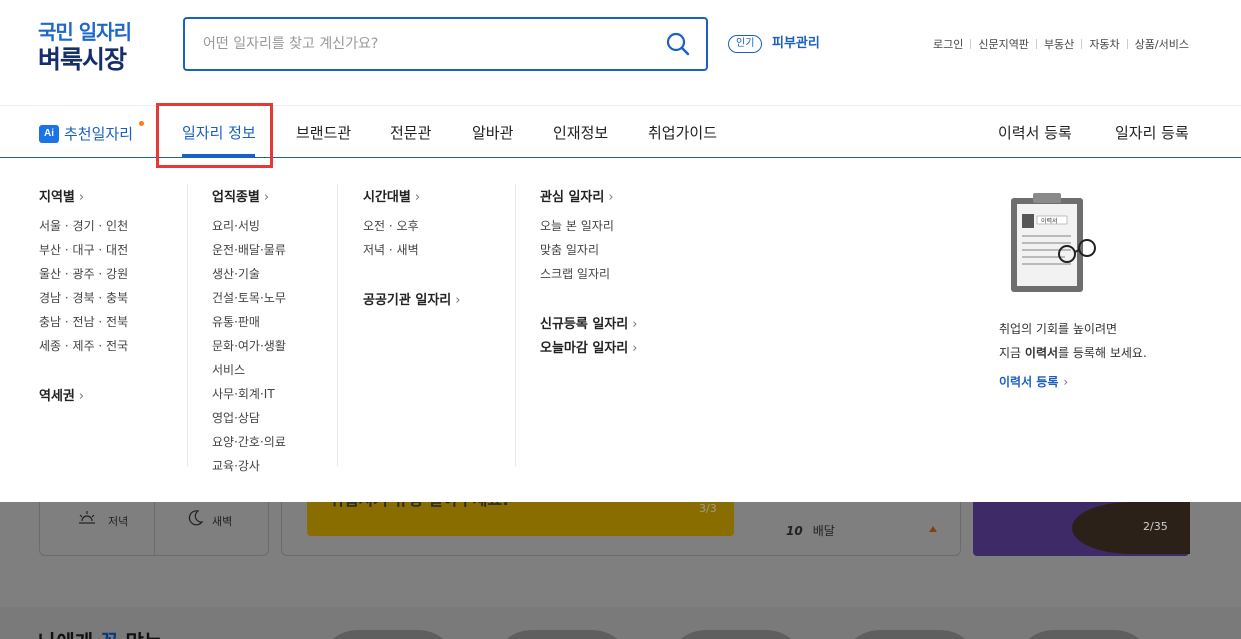 The height and width of the screenshot is (639, 1241). I want to click on jobtype-link: 유통·판매, so click(236, 321).